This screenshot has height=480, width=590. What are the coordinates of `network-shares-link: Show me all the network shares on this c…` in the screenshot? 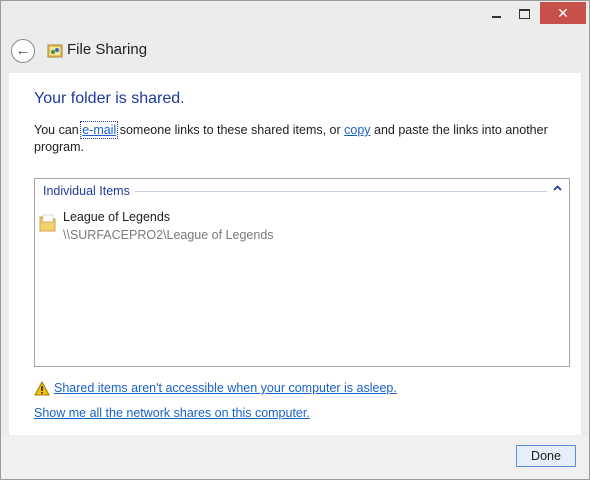 It's located at (172, 413).